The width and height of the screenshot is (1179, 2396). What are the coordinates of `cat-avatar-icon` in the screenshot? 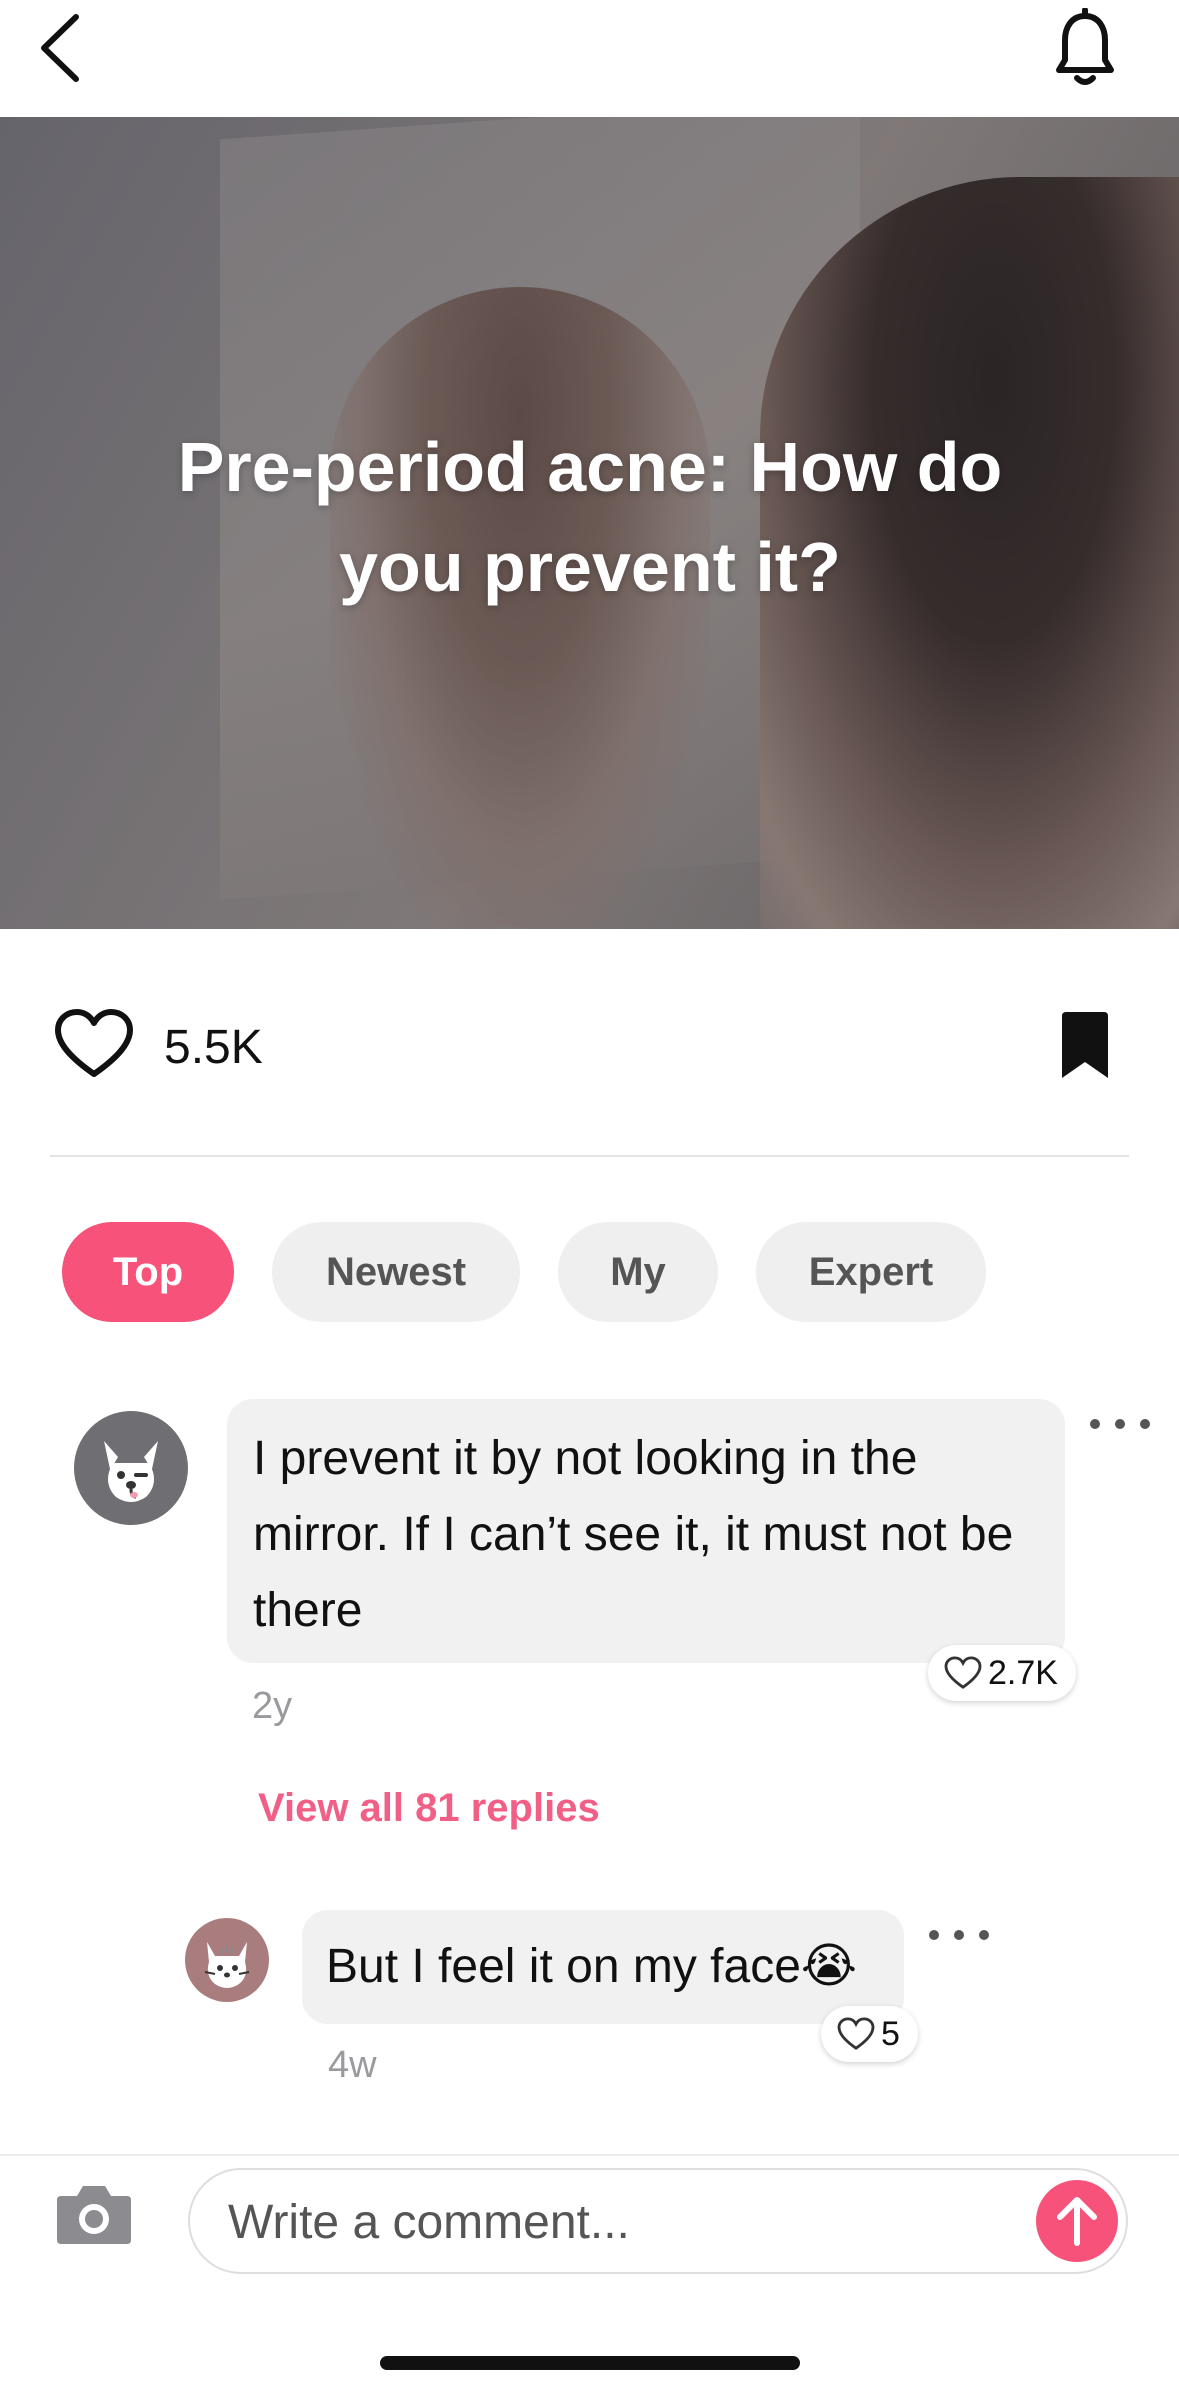 It's located at (227, 1965).